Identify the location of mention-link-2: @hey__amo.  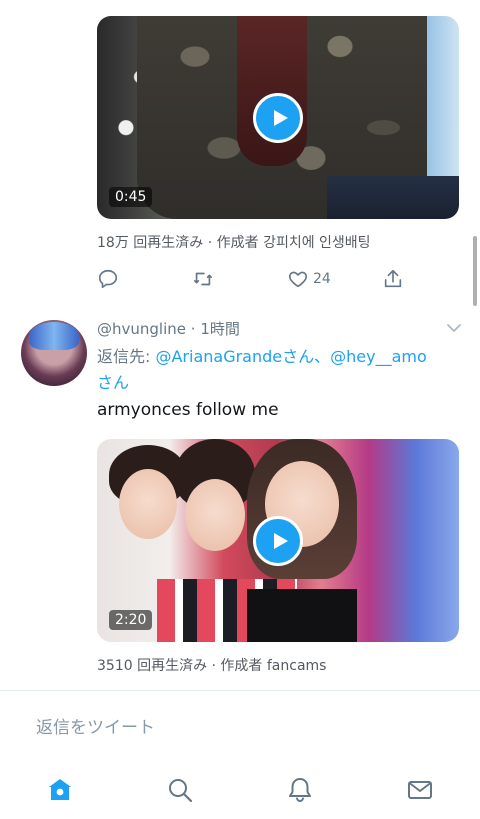
(378, 356).